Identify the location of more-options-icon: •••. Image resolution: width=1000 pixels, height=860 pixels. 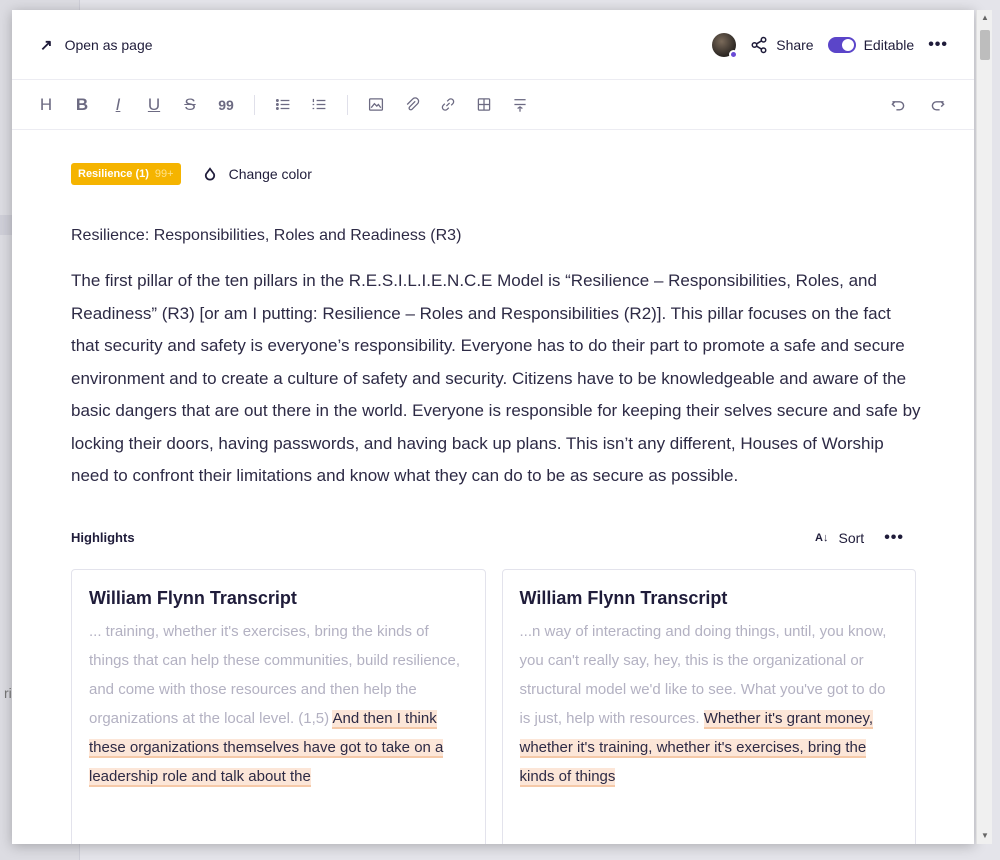
(938, 45).